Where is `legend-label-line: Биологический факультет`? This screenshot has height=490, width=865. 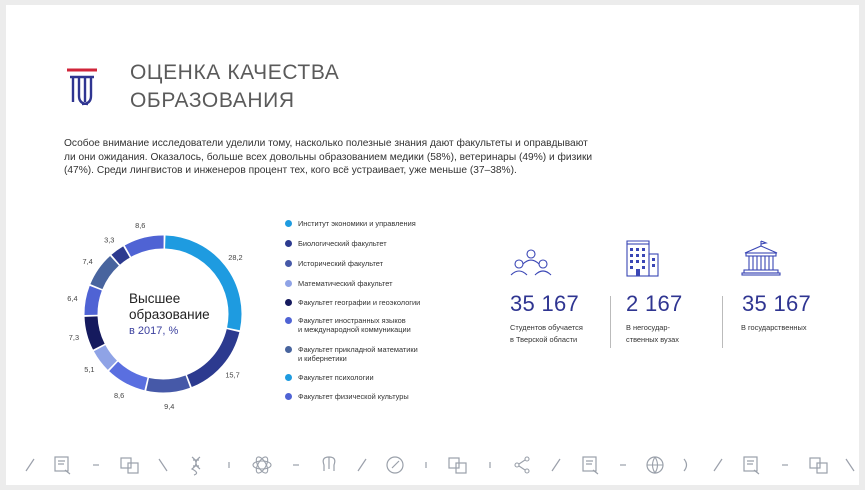
legend-label-line: Биологический факультет is located at coordinates (342, 243).